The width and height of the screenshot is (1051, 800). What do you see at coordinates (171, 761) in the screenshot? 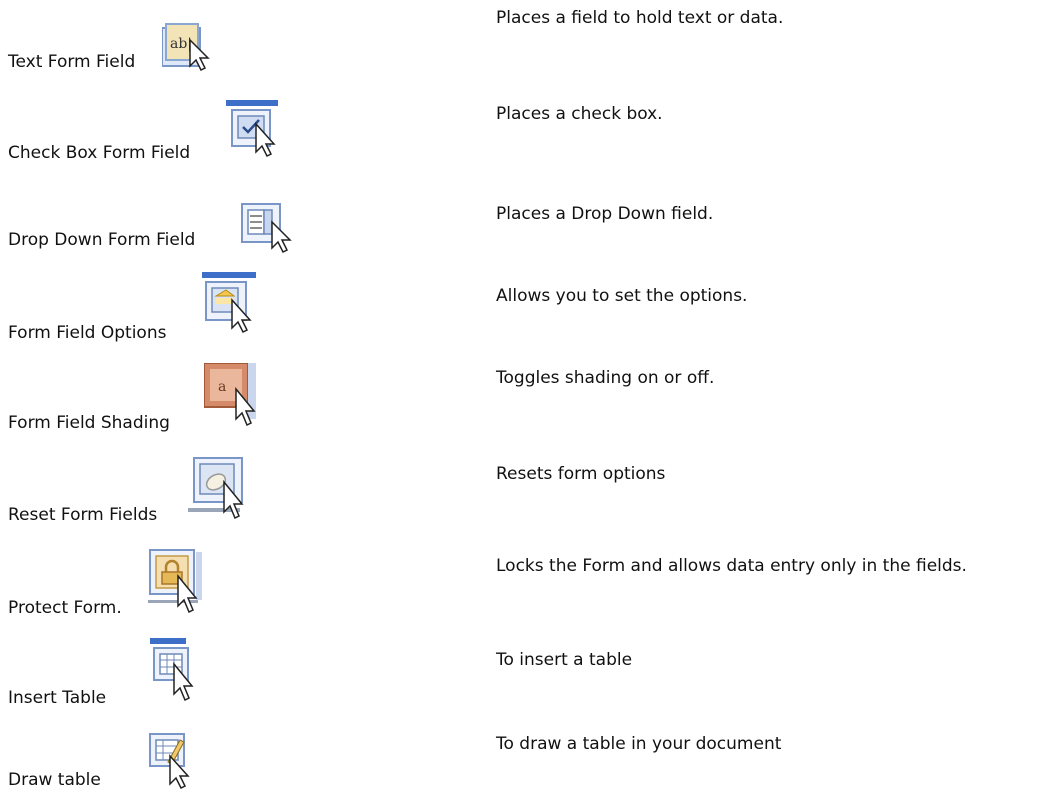
I see `draw-table-icon` at bounding box center [171, 761].